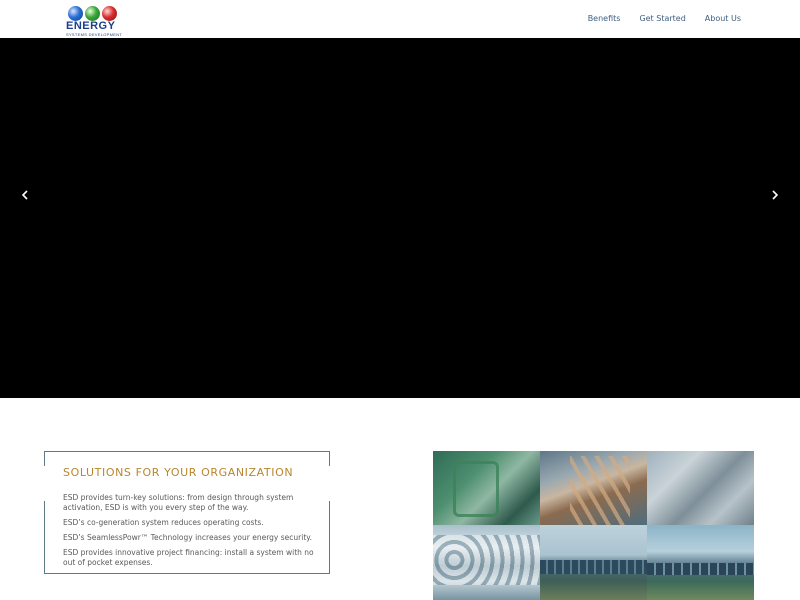  What do you see at coordinates (75, 13) in the screenshot?
I see `blue-orb-icon` at bounding box center [75, 13].